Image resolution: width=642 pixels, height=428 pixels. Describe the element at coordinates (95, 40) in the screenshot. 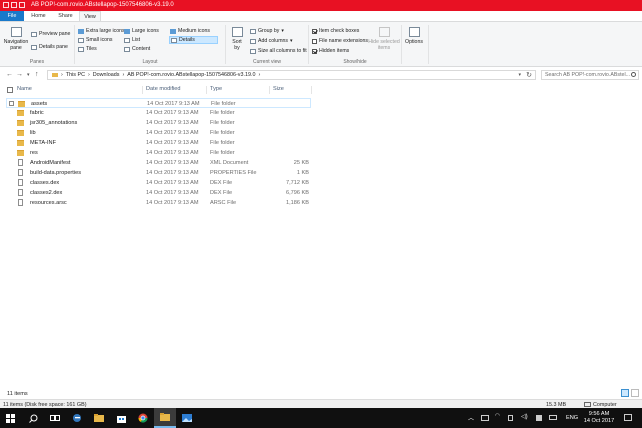

I see `small-icons-option: Small icons` at that location.